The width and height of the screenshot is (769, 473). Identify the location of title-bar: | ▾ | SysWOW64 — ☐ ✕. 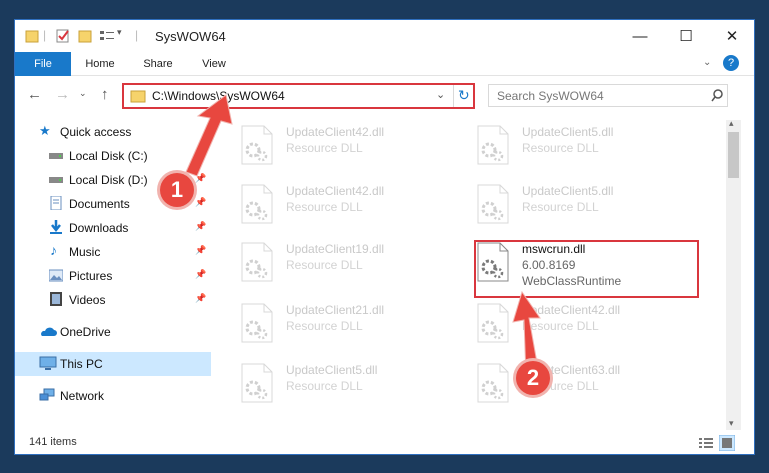
(384, 36).